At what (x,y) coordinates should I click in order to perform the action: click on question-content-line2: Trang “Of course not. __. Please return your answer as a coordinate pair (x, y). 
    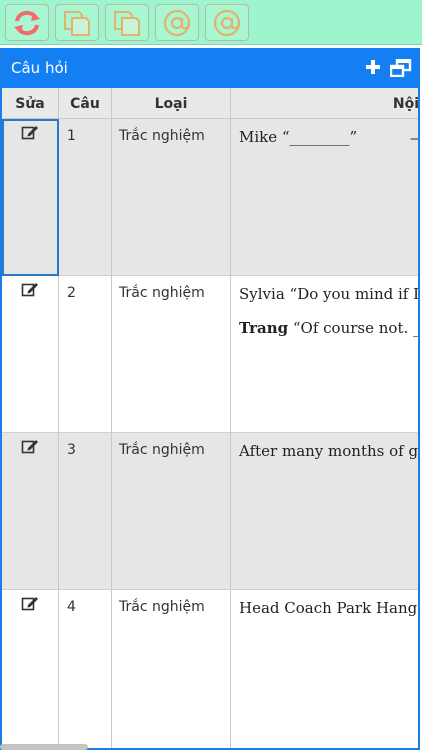
    Looking at the image, I should click on (329, 328).